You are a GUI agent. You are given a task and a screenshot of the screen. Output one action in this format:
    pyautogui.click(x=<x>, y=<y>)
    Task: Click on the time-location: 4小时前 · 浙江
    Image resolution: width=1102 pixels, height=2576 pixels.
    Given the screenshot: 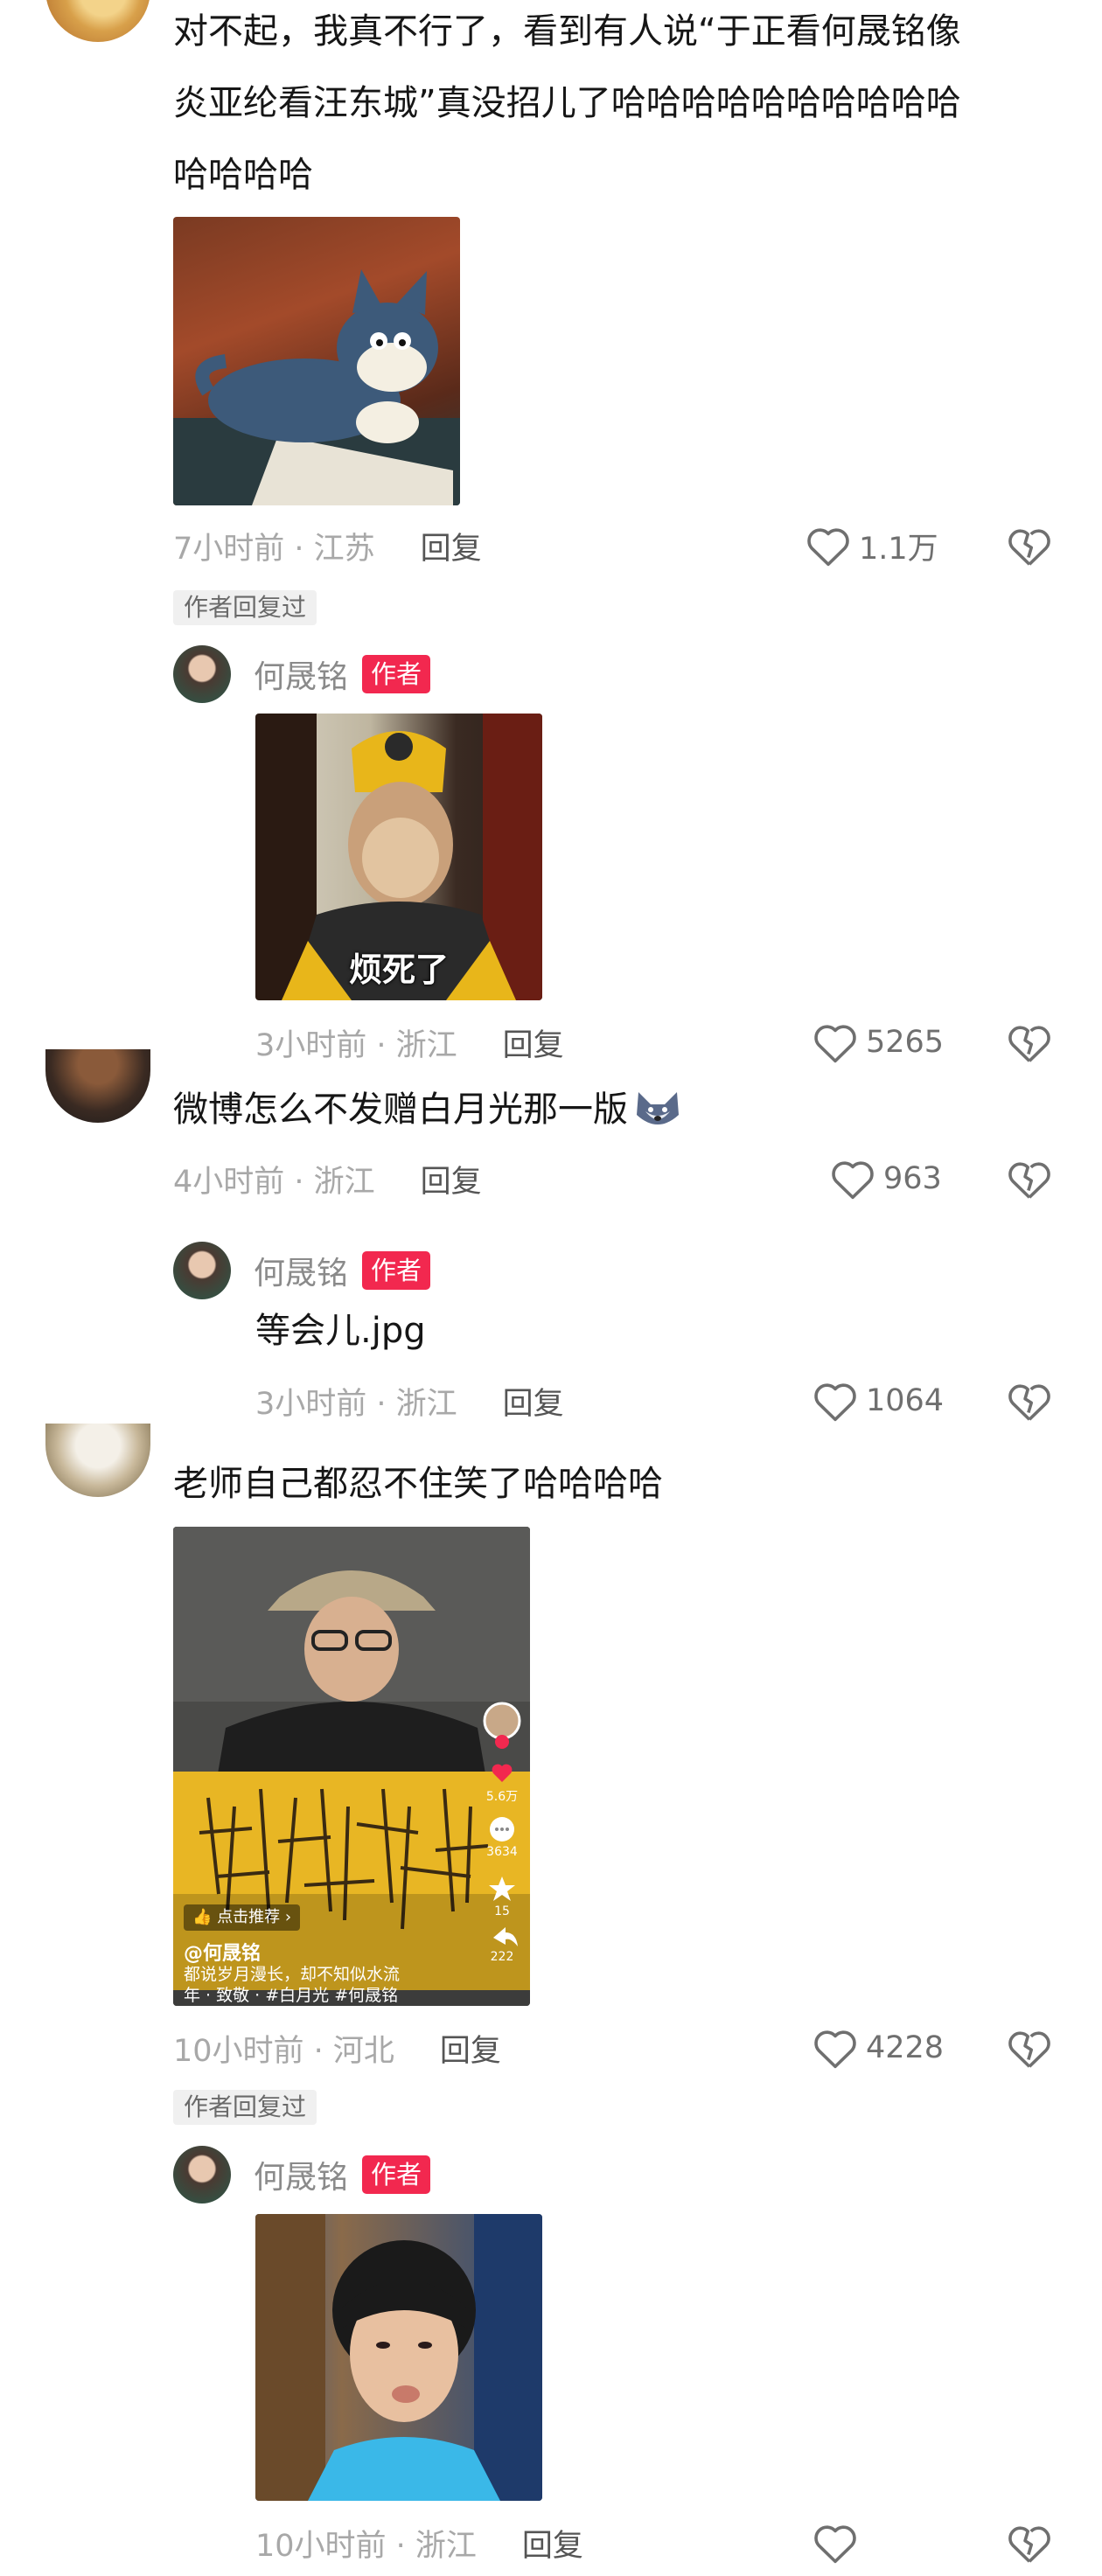 What is the action you would take?
    pyautogui.click(x=274, y=1182)
    